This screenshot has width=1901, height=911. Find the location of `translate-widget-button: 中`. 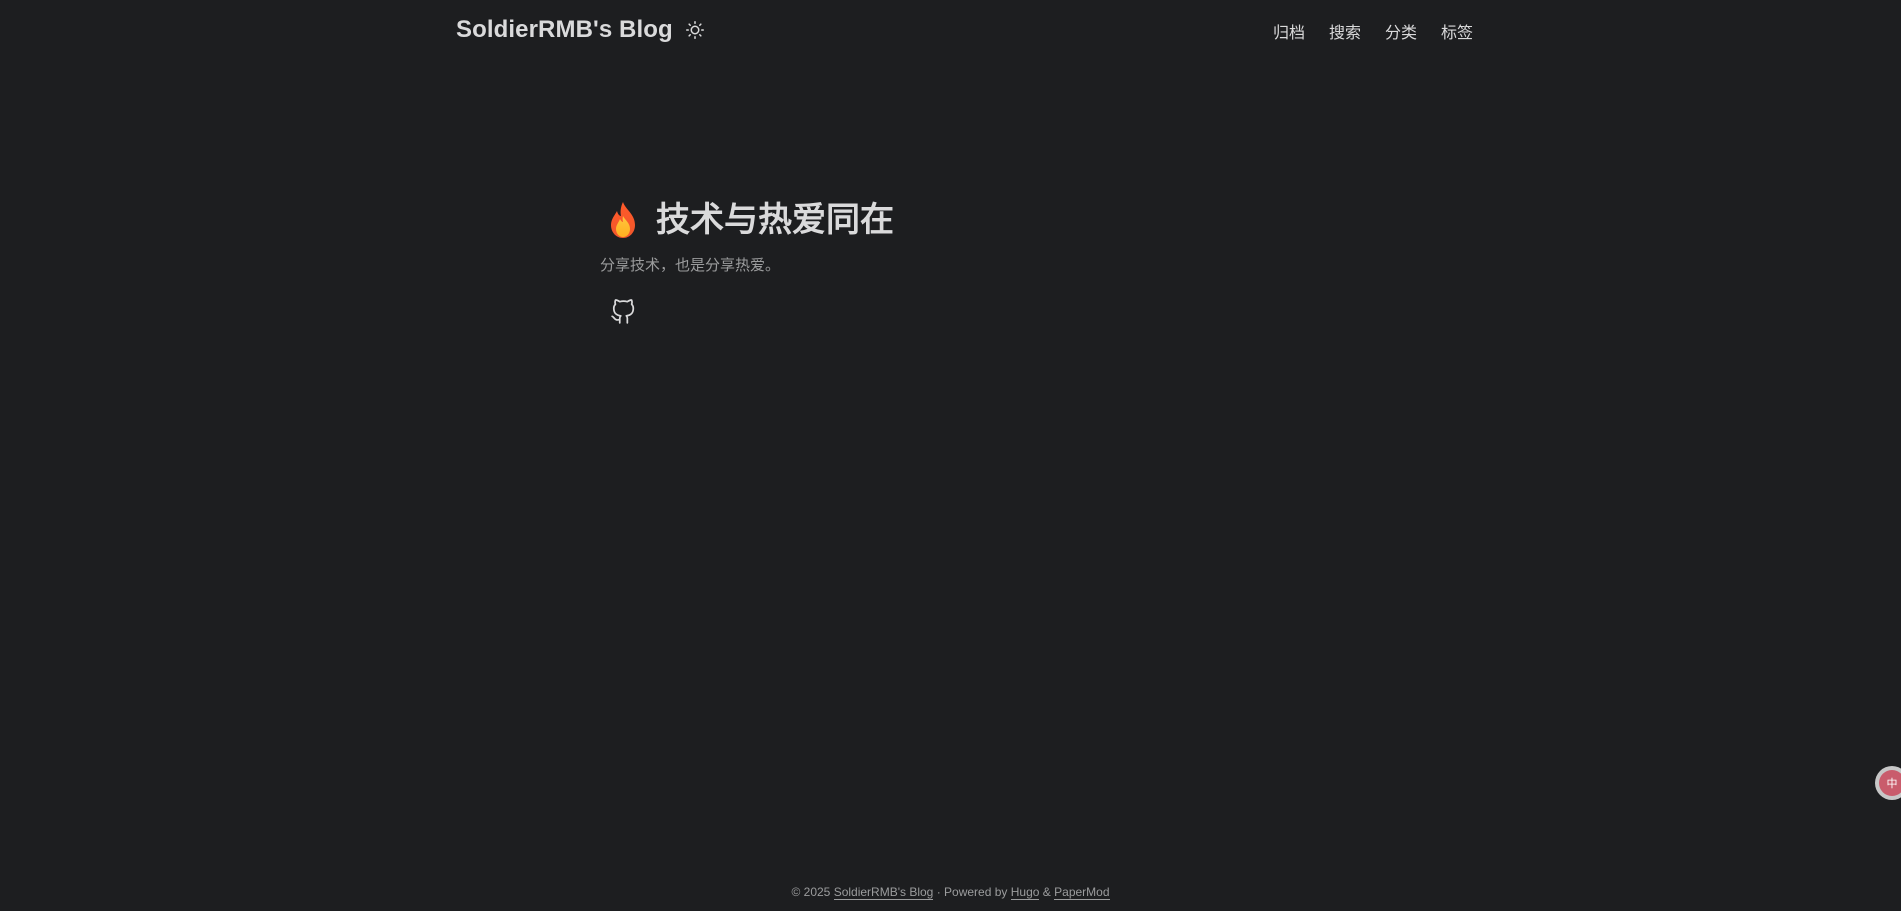

translate-widget-button: 中 is located at coordinates (1888, 783).